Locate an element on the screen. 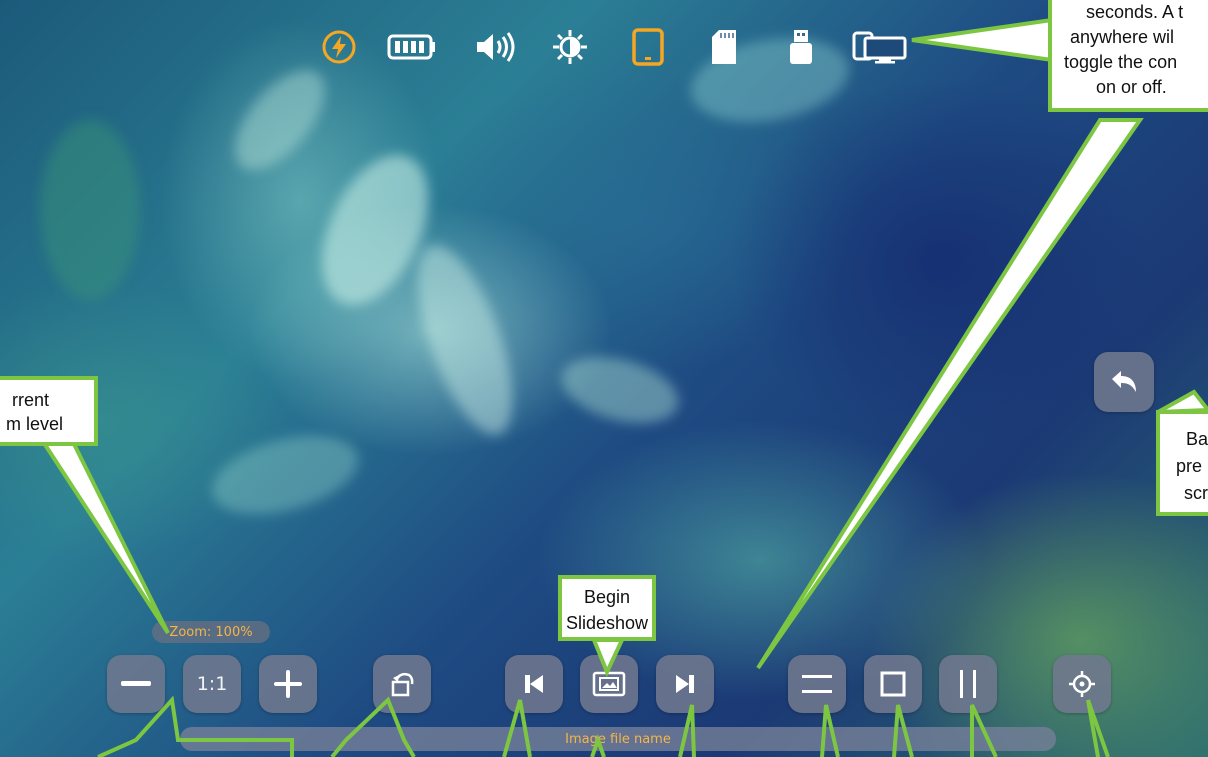 This screenshot has width=1208, height=757. fit-screen-button is located at coordinates (893, 684).